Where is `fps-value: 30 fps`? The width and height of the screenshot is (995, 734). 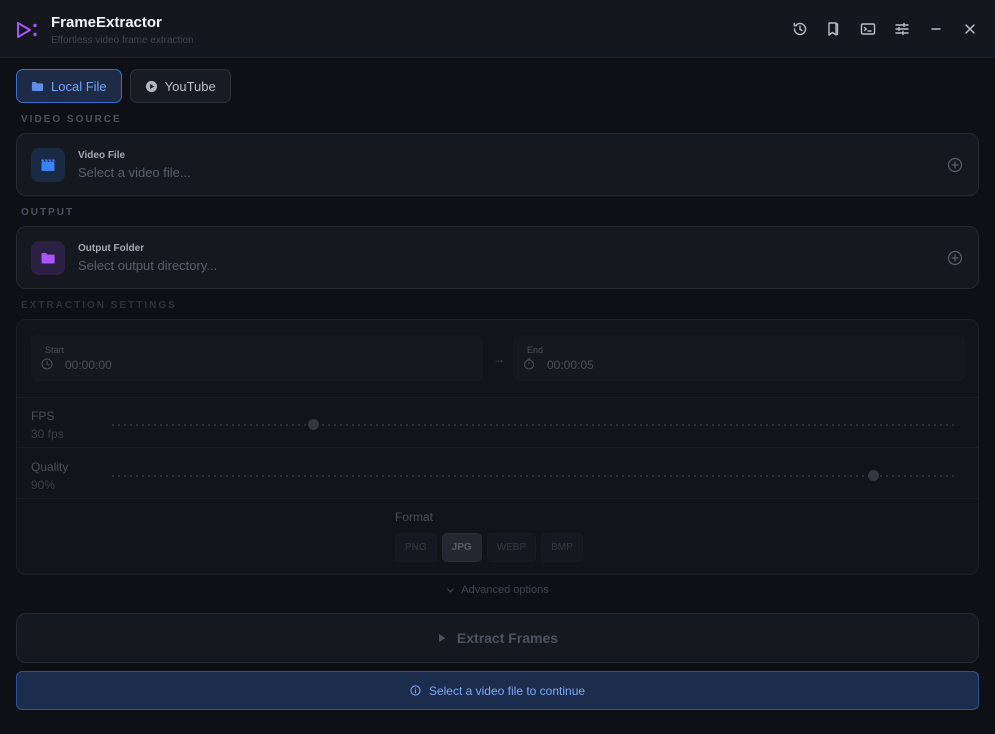 fps-value: 30 fps is located at coordinates (47, 434).